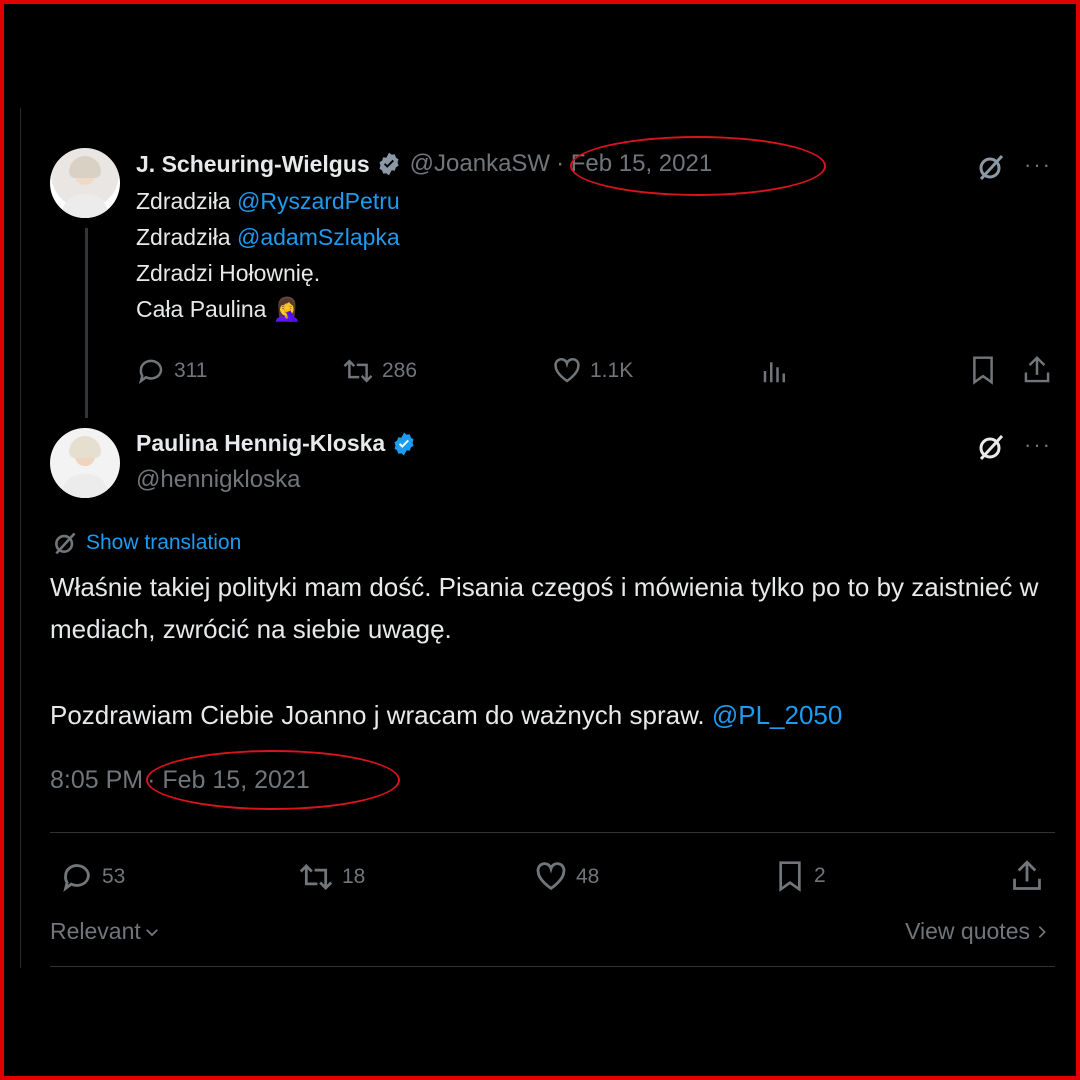 The width and height of the screenshot is (1080, 1080). What do you see at coordinates (318, 237) in the screenshot?
I see `mention-link: @adamSzlapka` at bounding box center [318, 237].